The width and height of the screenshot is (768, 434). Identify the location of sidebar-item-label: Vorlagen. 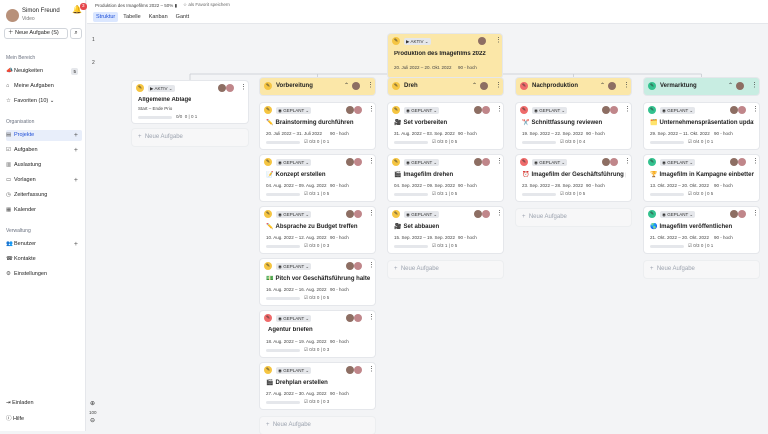
(25, 180).